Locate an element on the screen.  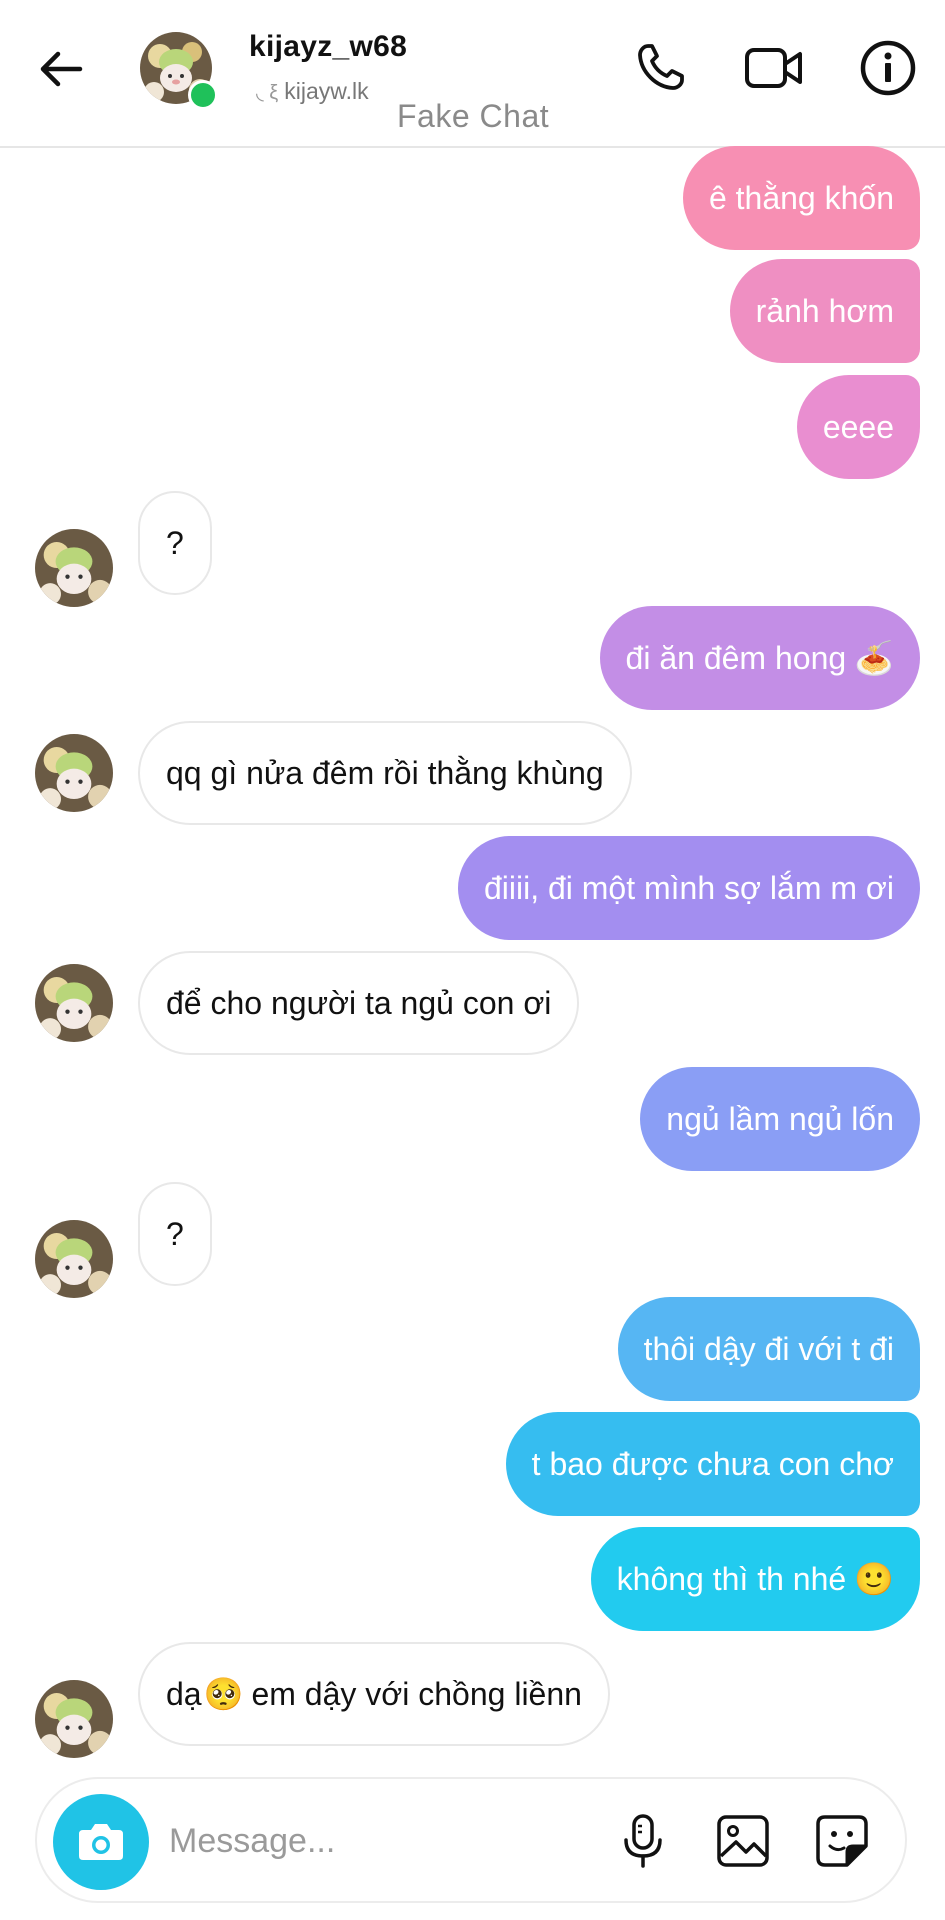
message-text: dạ is located at coordinates (184, 1693).